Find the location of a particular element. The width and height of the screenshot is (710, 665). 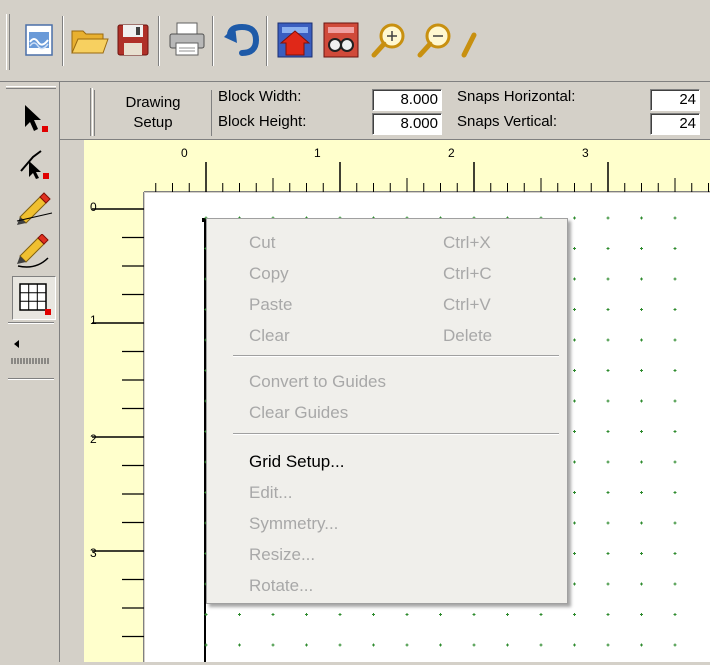

menu-item-copy: Copy Ctrl+C is located at coordinates (387, 273).